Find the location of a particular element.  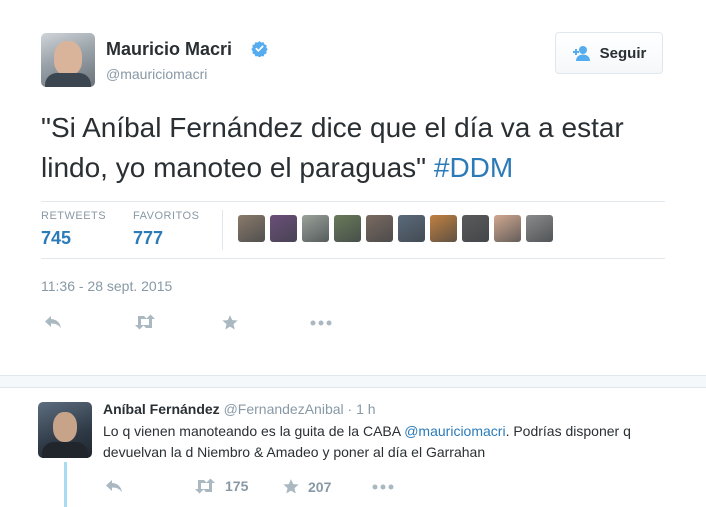

stats-bottom-divider is located at coordinates (353, 258).